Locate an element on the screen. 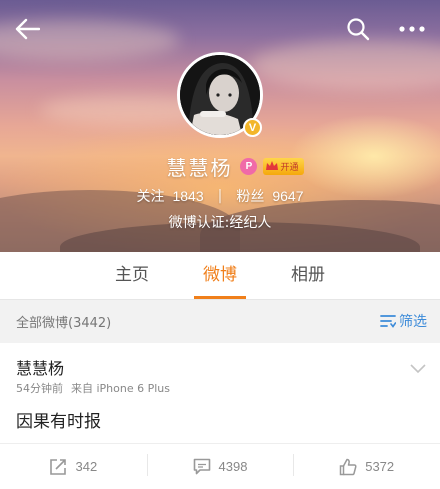 The width and height of the screenshot is (440, 489). verified-badge: V is located at coordinates (252, 127).